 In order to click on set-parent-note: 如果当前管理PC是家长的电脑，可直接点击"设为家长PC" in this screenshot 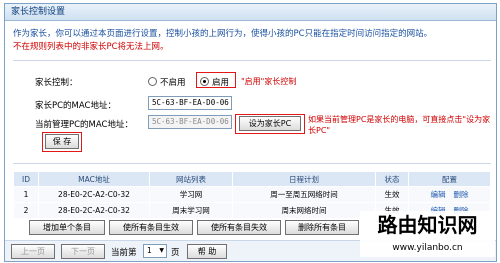, I will do `click(399, 125)`.